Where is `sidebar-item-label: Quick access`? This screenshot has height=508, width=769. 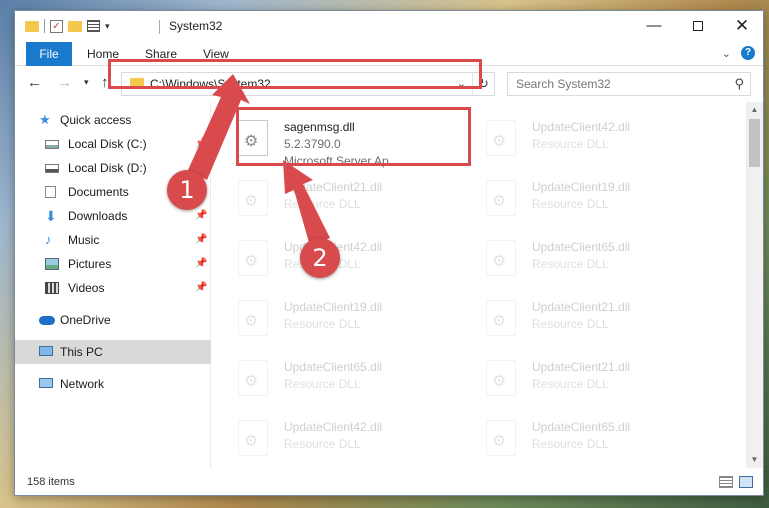 sidebar-item-label: Quick access is located at coordinates (96, 120).